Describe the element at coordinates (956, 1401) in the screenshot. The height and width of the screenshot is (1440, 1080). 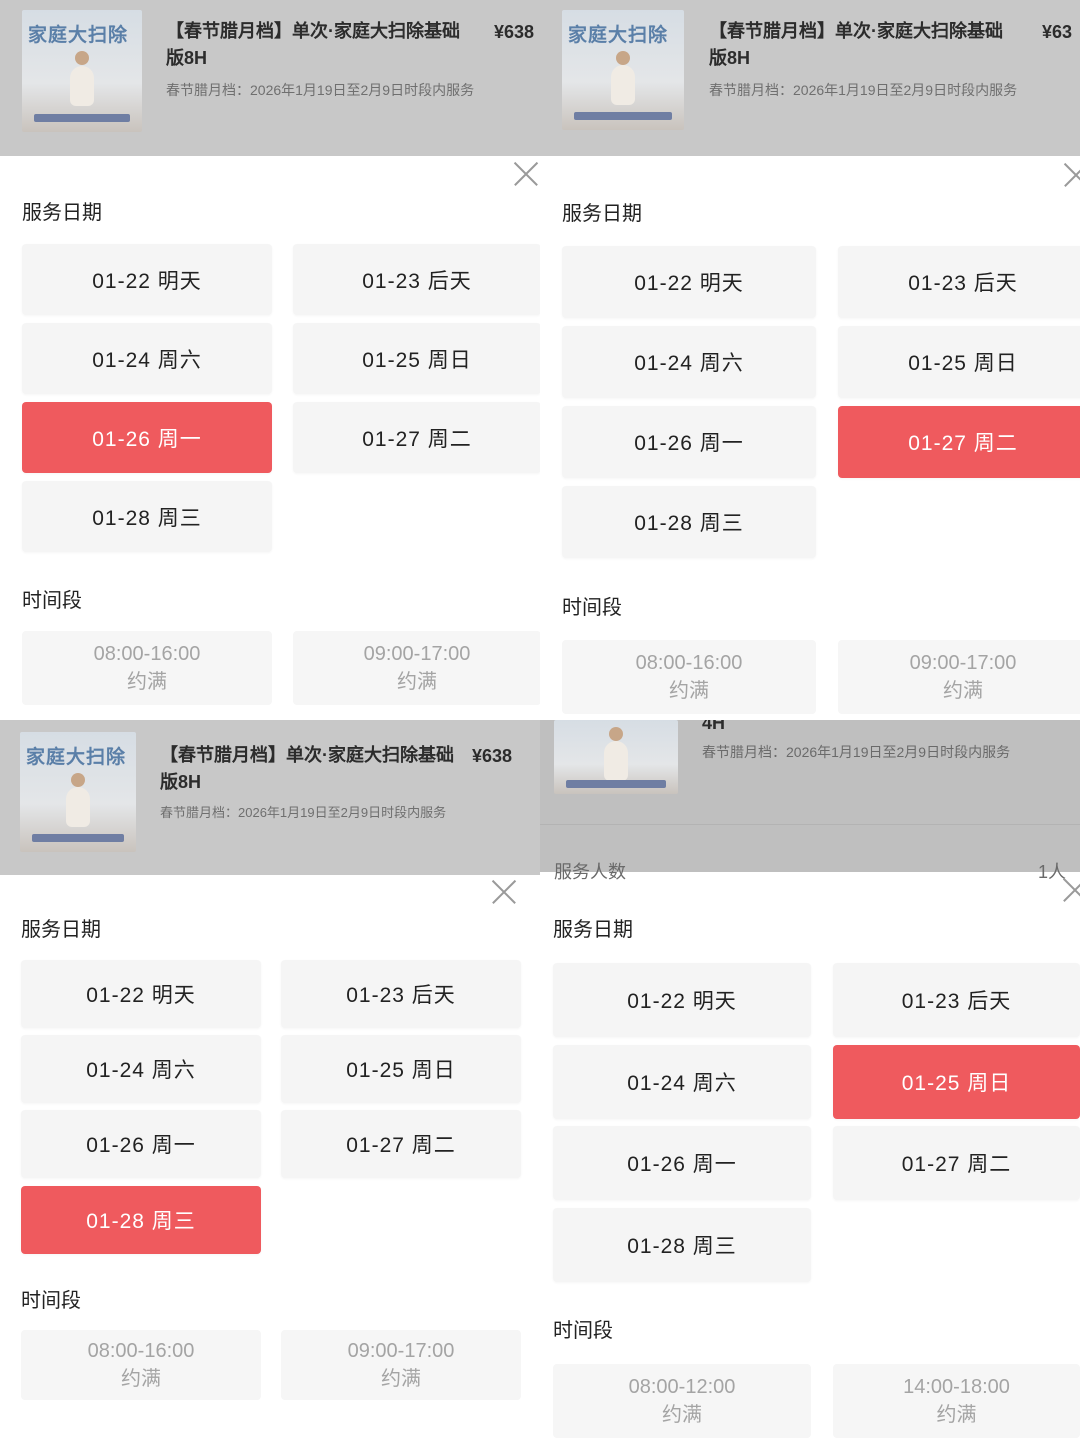
I see `time-slot-full: 14:00-18:00 约满` at that location.